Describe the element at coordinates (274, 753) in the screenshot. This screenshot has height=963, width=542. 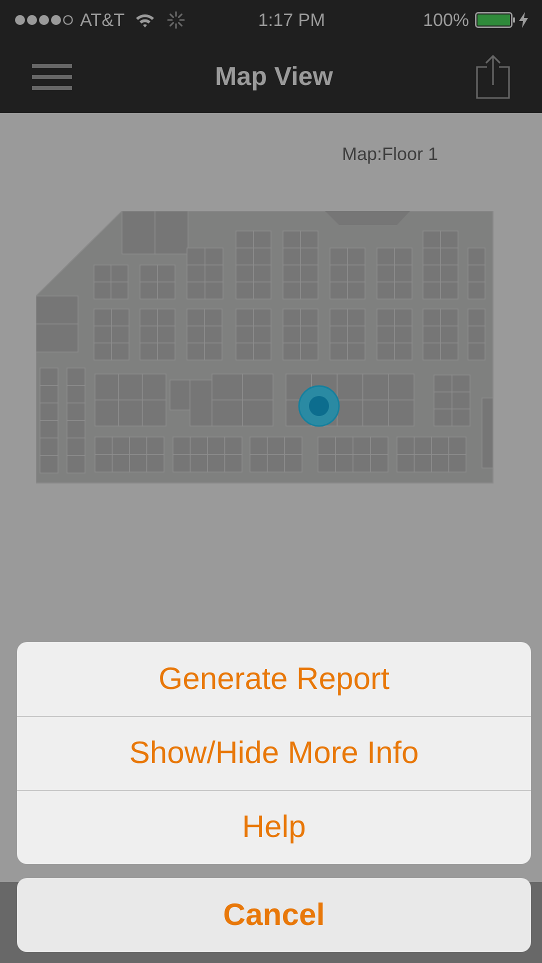
I see `action-sheet-option: Show/Hide More Info` at that location.